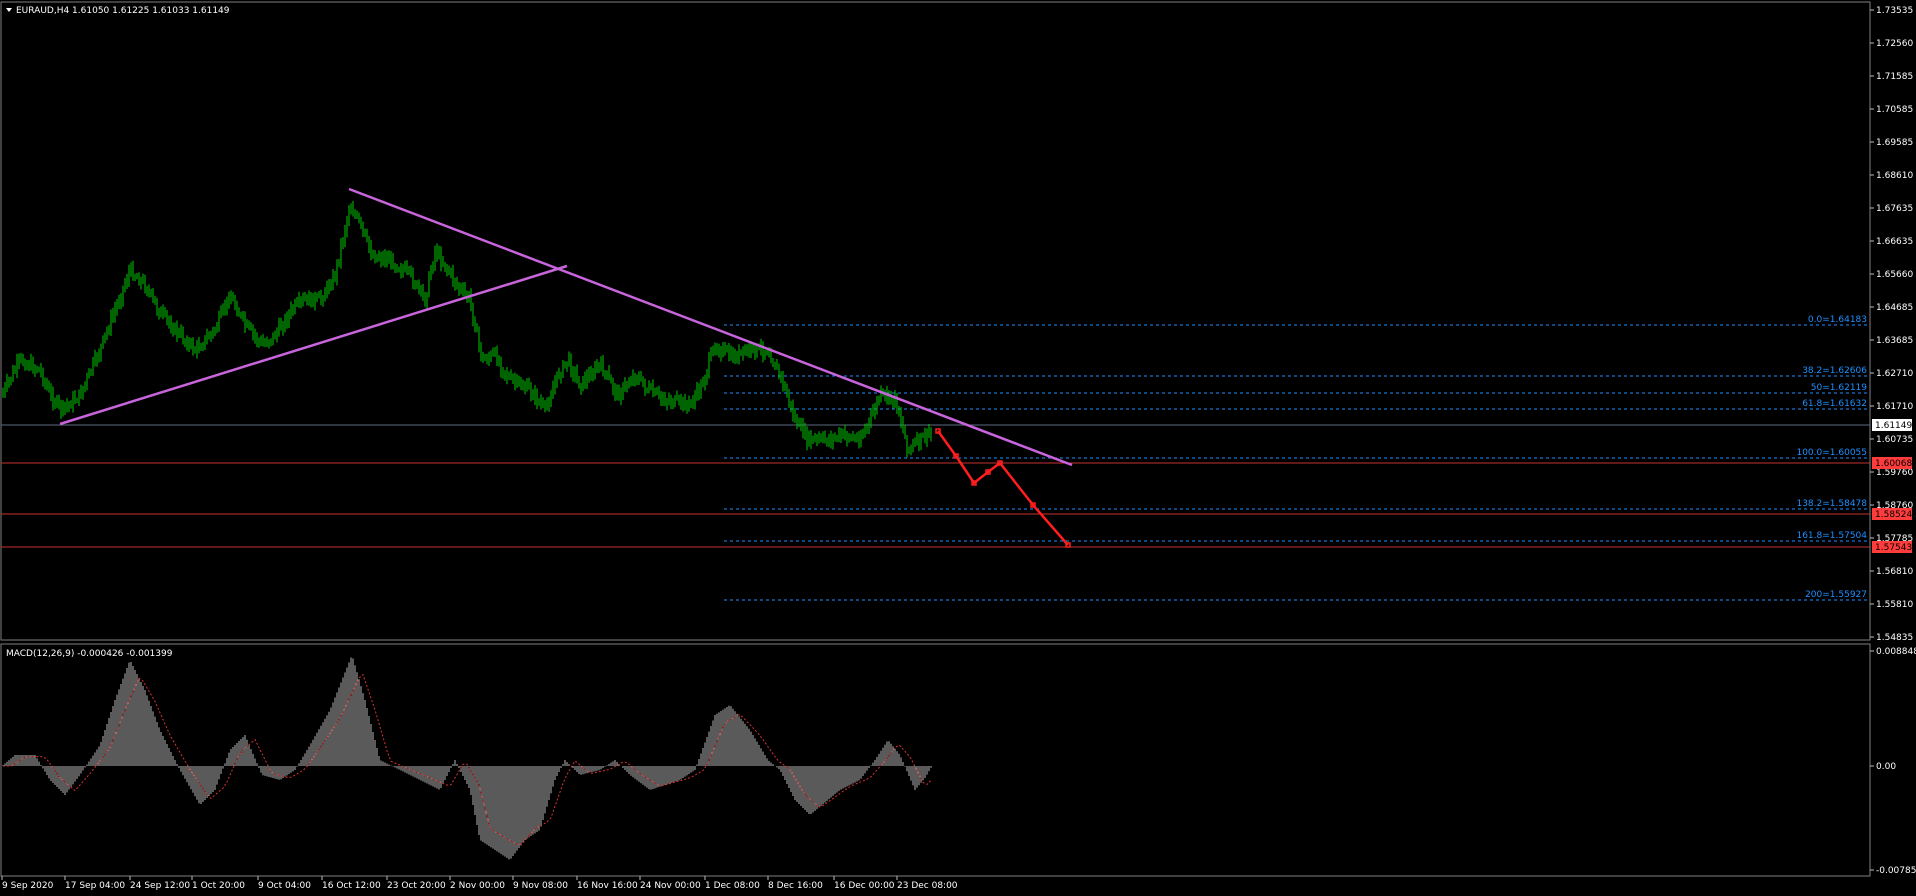  Describe the element at coordinates (1894, 143) in the screenshot. I see `price-tick-label: 1.69585` at that location.